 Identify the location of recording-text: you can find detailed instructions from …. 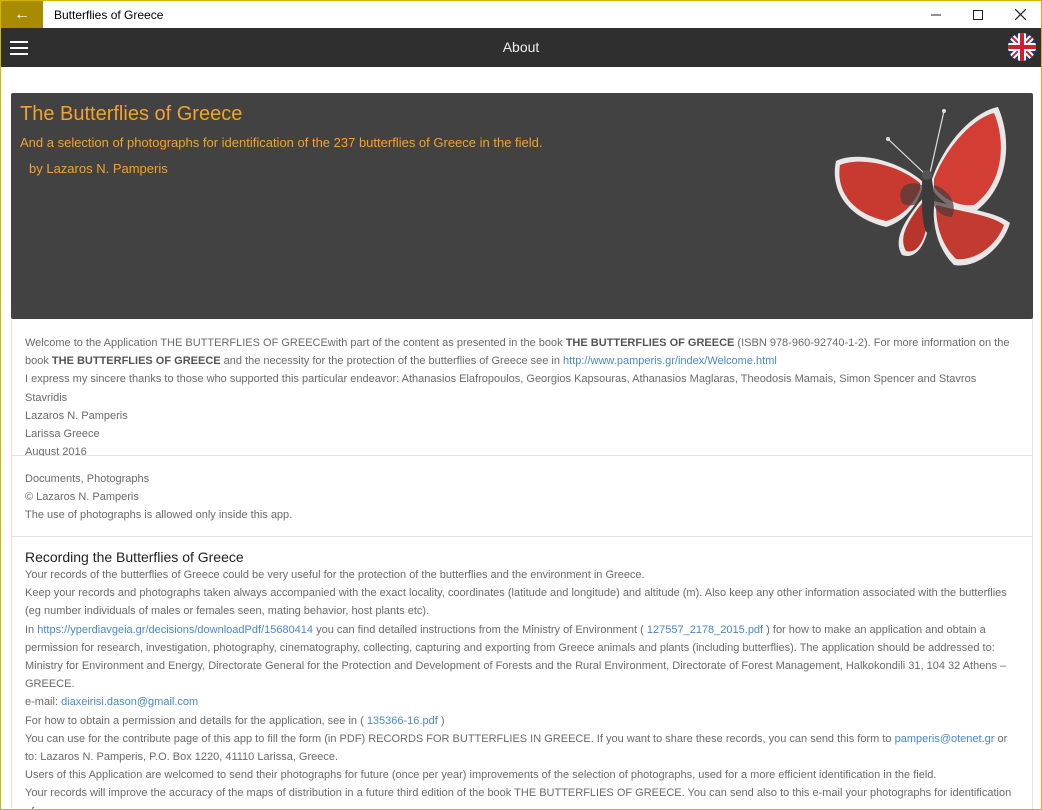
(480, 629).